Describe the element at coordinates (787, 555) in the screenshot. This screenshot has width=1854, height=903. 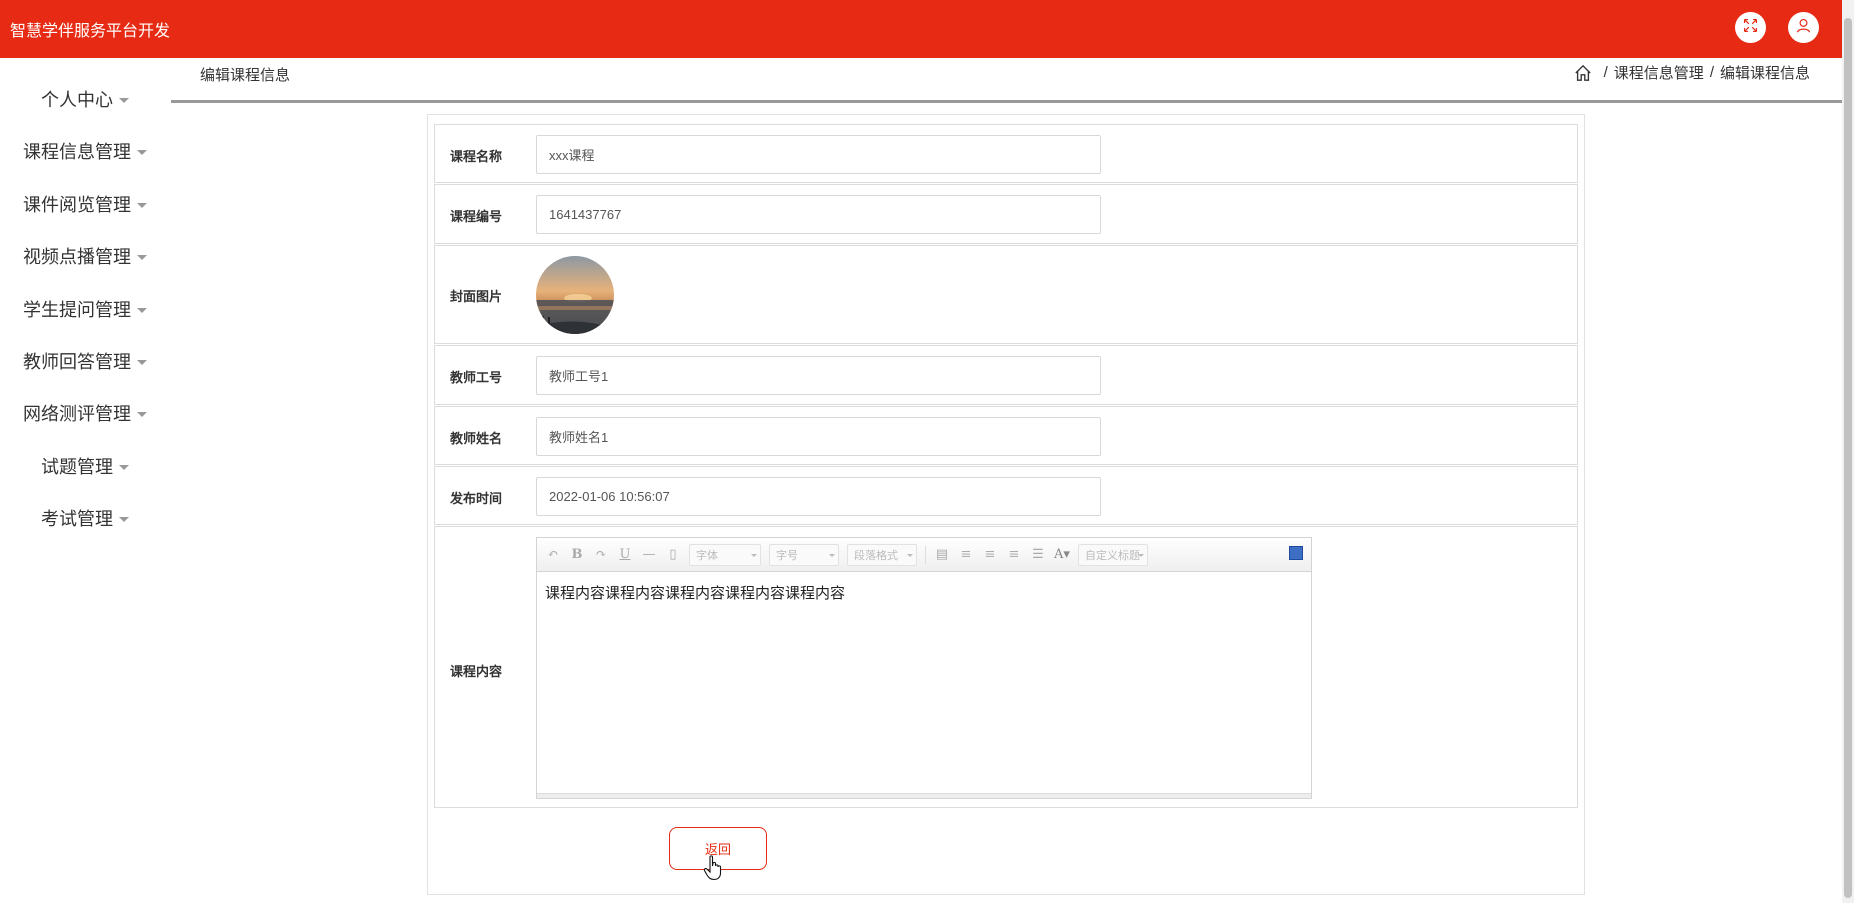
I see `font-size-label: 字号` at that location.